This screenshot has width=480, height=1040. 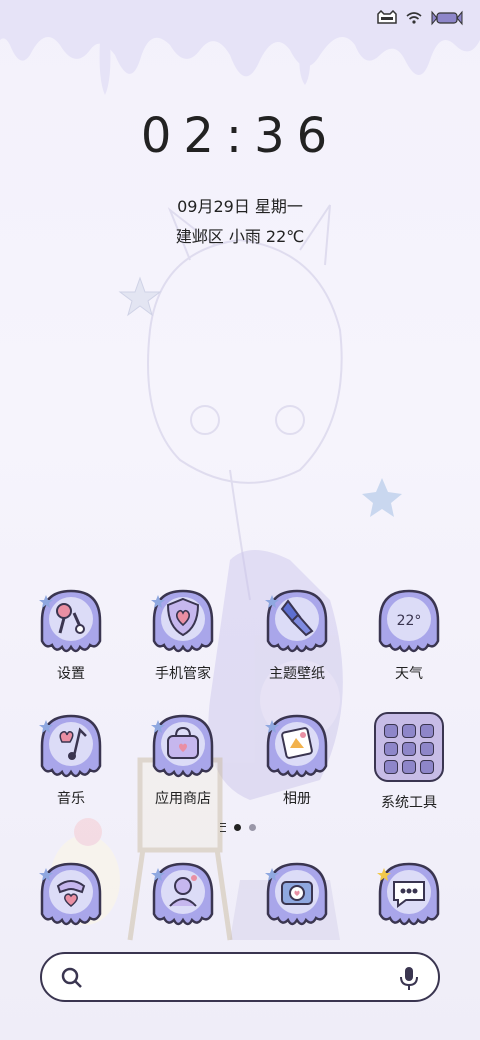 What do you see at coordinates (409, 747) in the screenshot?
I see `system-tools-folder-icon` at bounding box center [409, 747].